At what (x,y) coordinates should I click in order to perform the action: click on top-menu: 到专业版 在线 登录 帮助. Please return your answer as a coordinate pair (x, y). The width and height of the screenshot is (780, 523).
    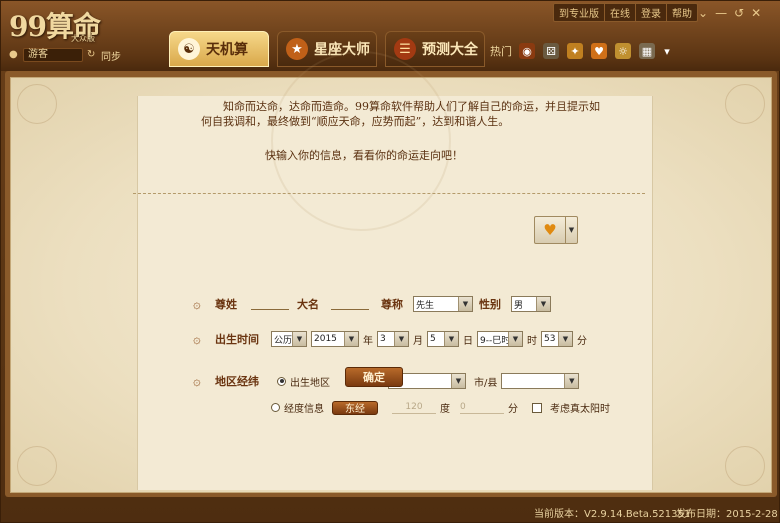
    Looking at the image, I should click on (625, 12).